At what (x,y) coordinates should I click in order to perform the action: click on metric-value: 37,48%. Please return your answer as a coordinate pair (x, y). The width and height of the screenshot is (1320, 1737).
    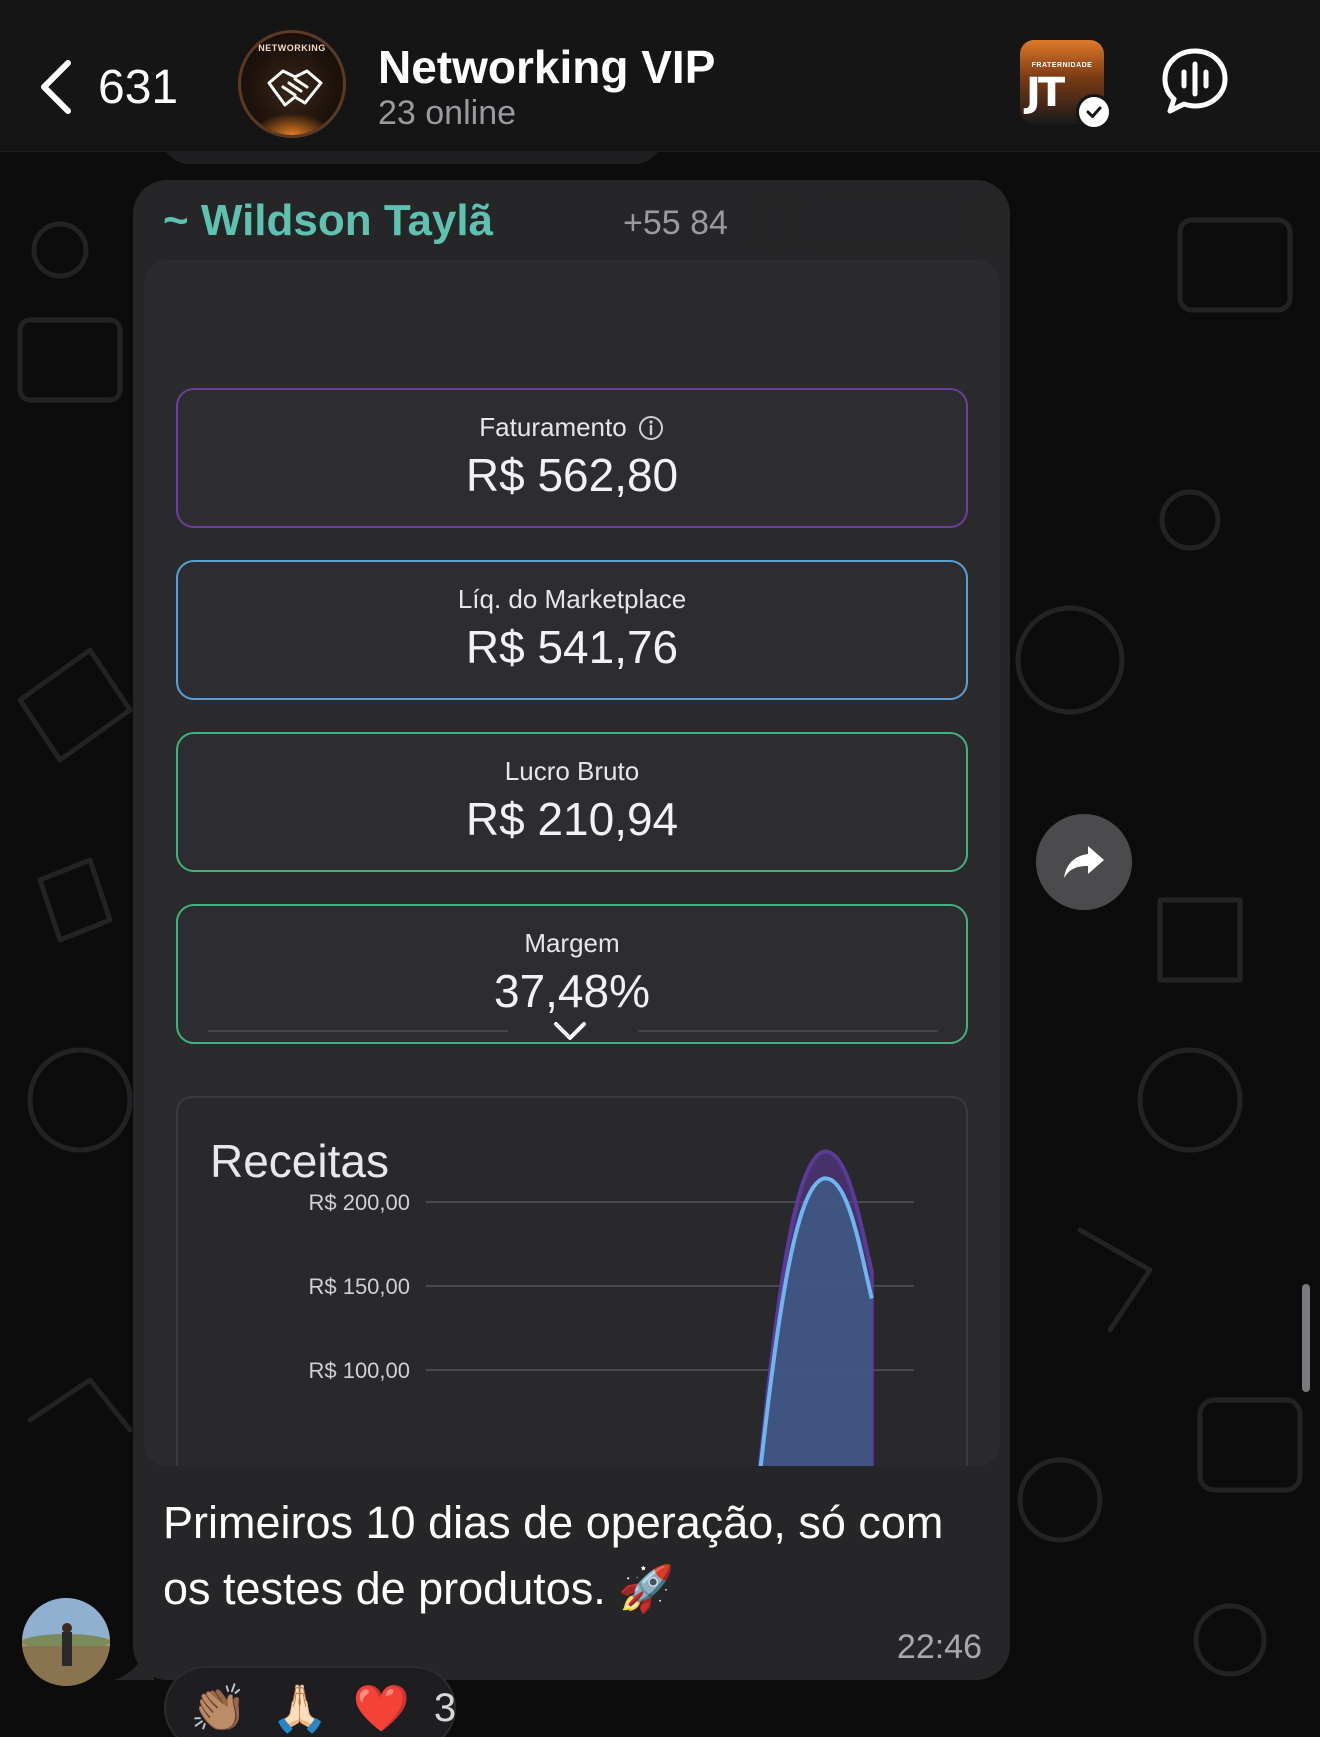
    Looking at the image, I should click on (571, 991).